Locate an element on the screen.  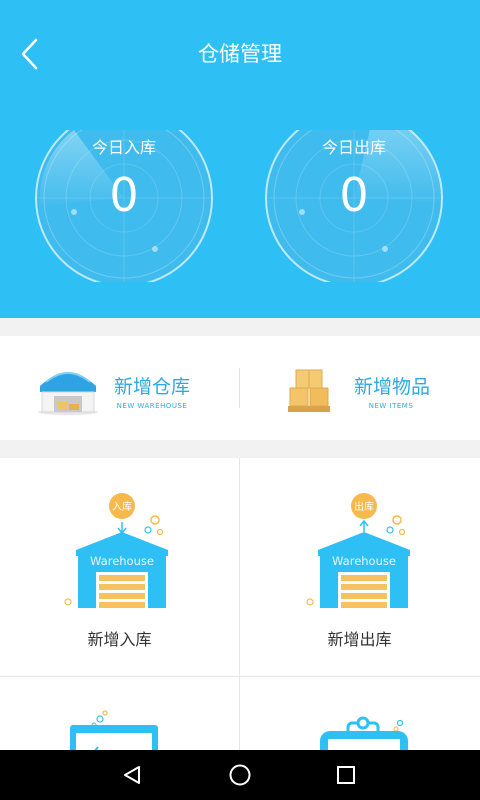
system-nav-bar is located at coordinates (240, 775).